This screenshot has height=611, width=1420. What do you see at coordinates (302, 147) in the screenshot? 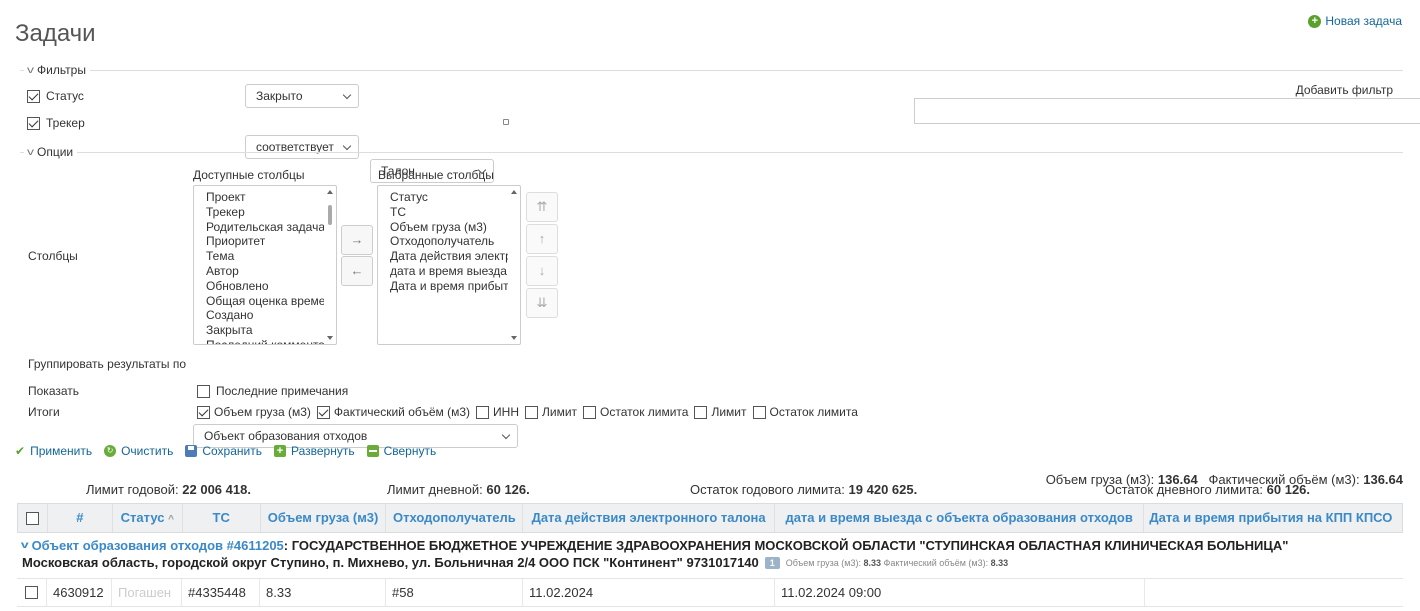
I see `filter-tracker-operator: соответствует` at bounding box center [302, 147].